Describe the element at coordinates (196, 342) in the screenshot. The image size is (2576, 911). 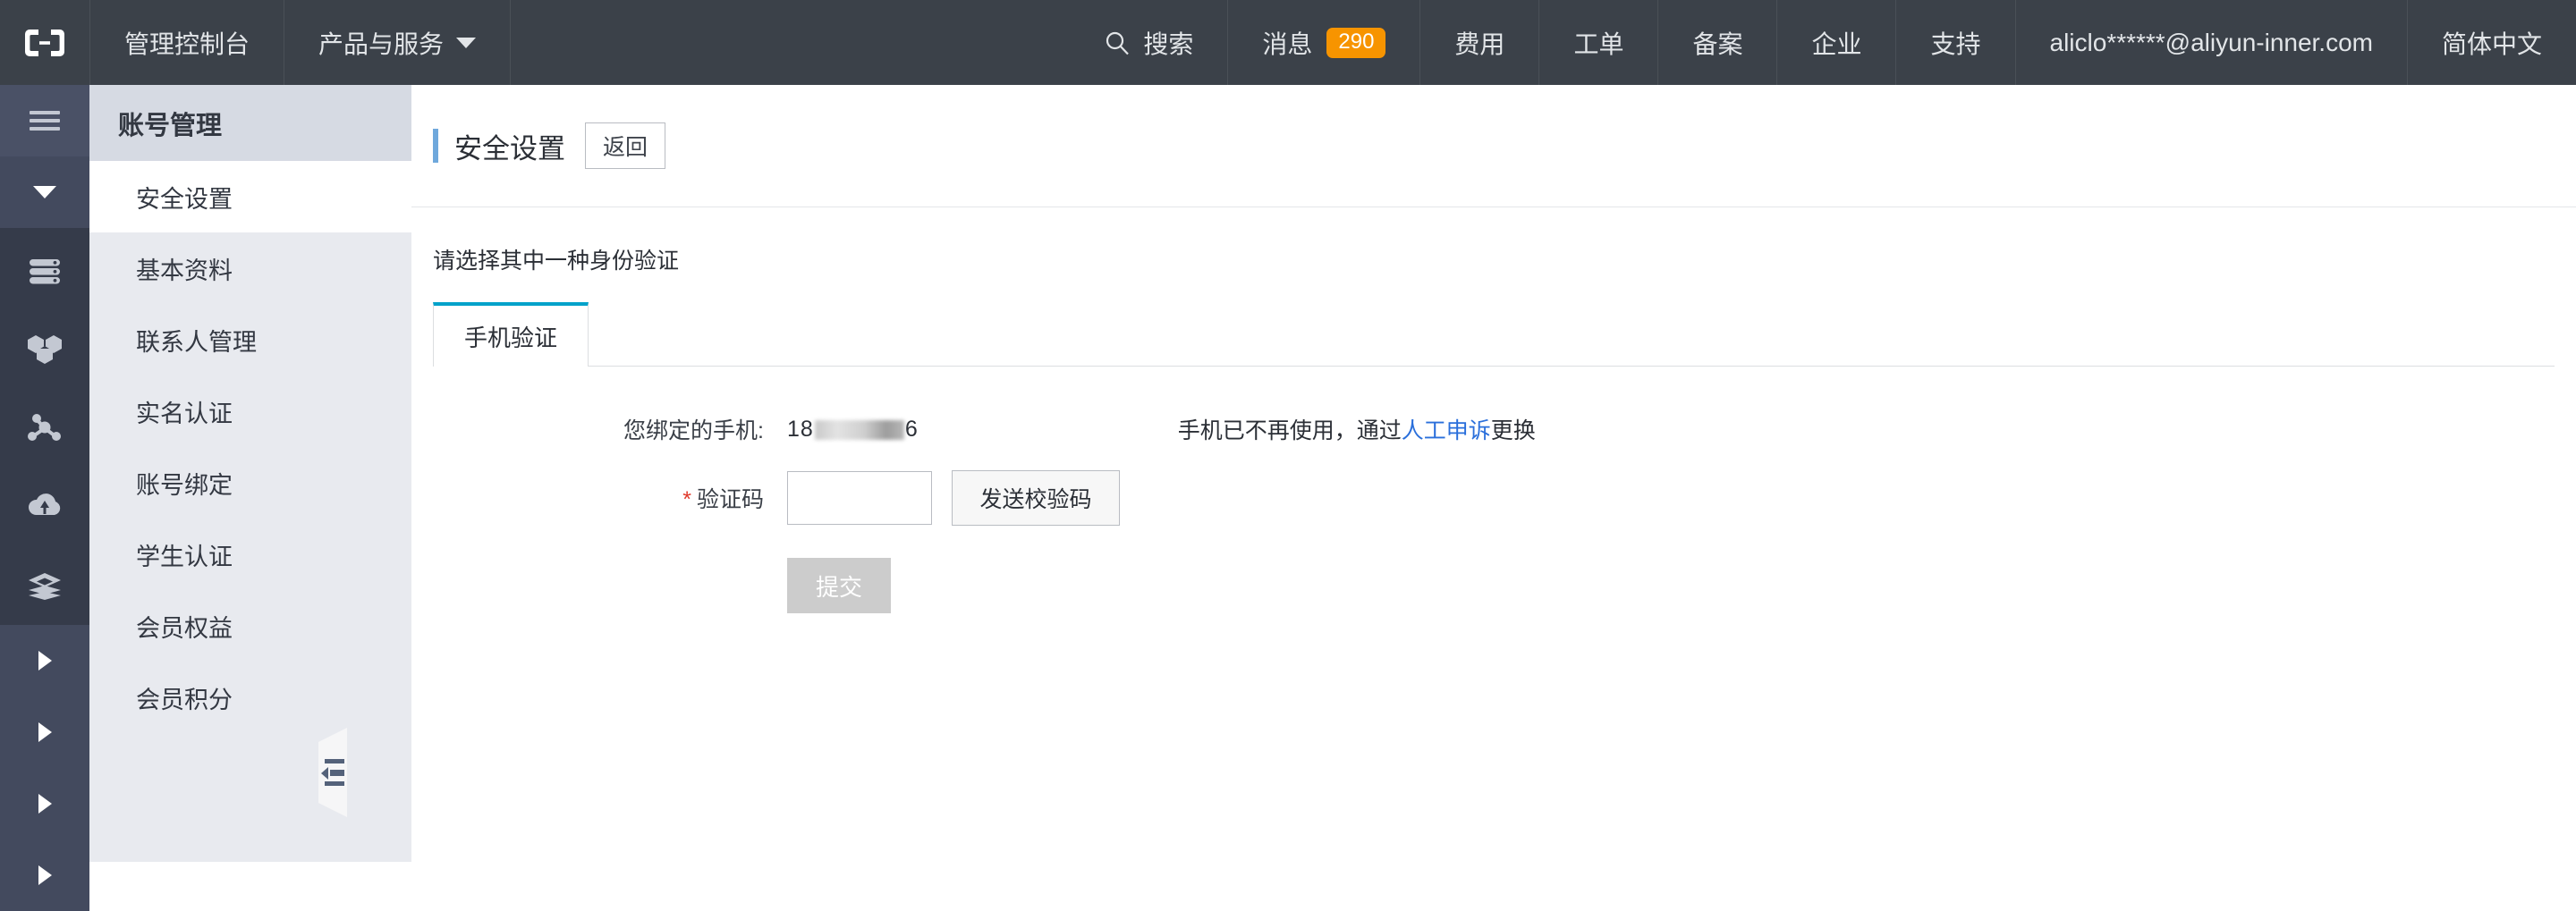
I see `sidebar-item-label: 联系人管理` at that location.